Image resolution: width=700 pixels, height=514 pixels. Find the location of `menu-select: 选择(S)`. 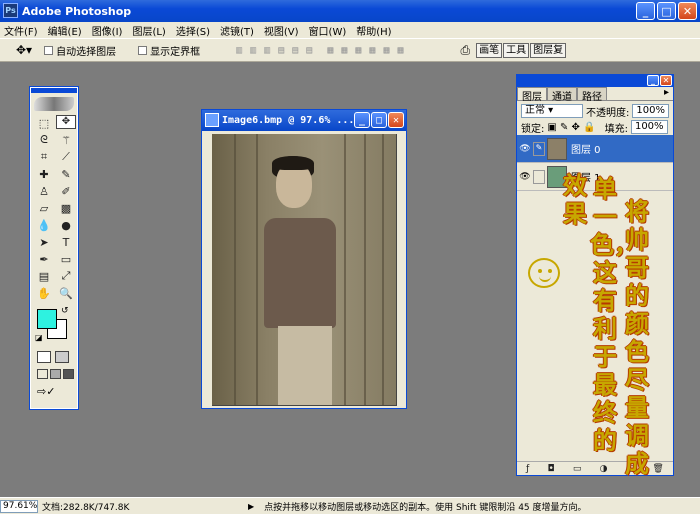

menu-select: 选择(S) is located at coordinates (193, 30).